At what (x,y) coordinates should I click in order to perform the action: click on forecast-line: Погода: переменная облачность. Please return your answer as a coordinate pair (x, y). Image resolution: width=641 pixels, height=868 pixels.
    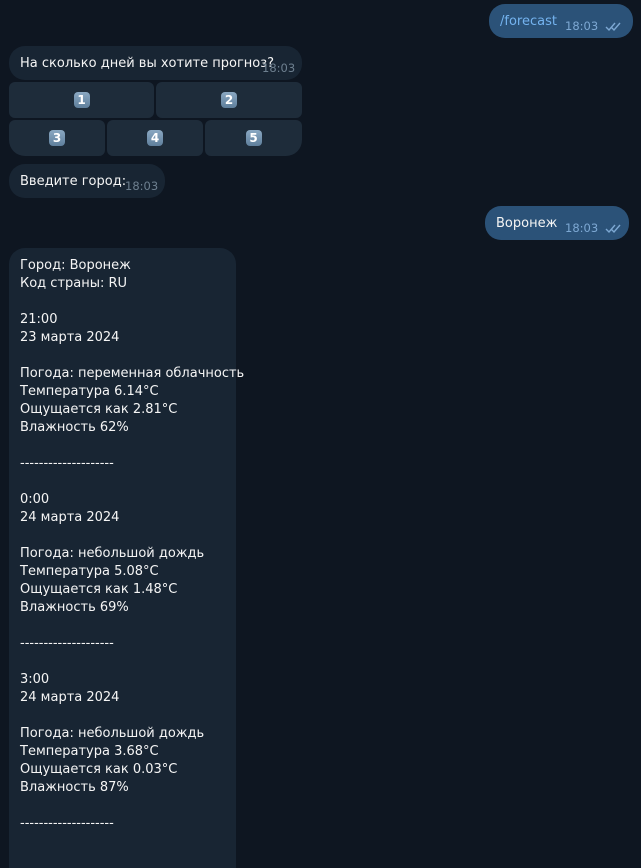
    Looking at the image, I should click on (132, 373).